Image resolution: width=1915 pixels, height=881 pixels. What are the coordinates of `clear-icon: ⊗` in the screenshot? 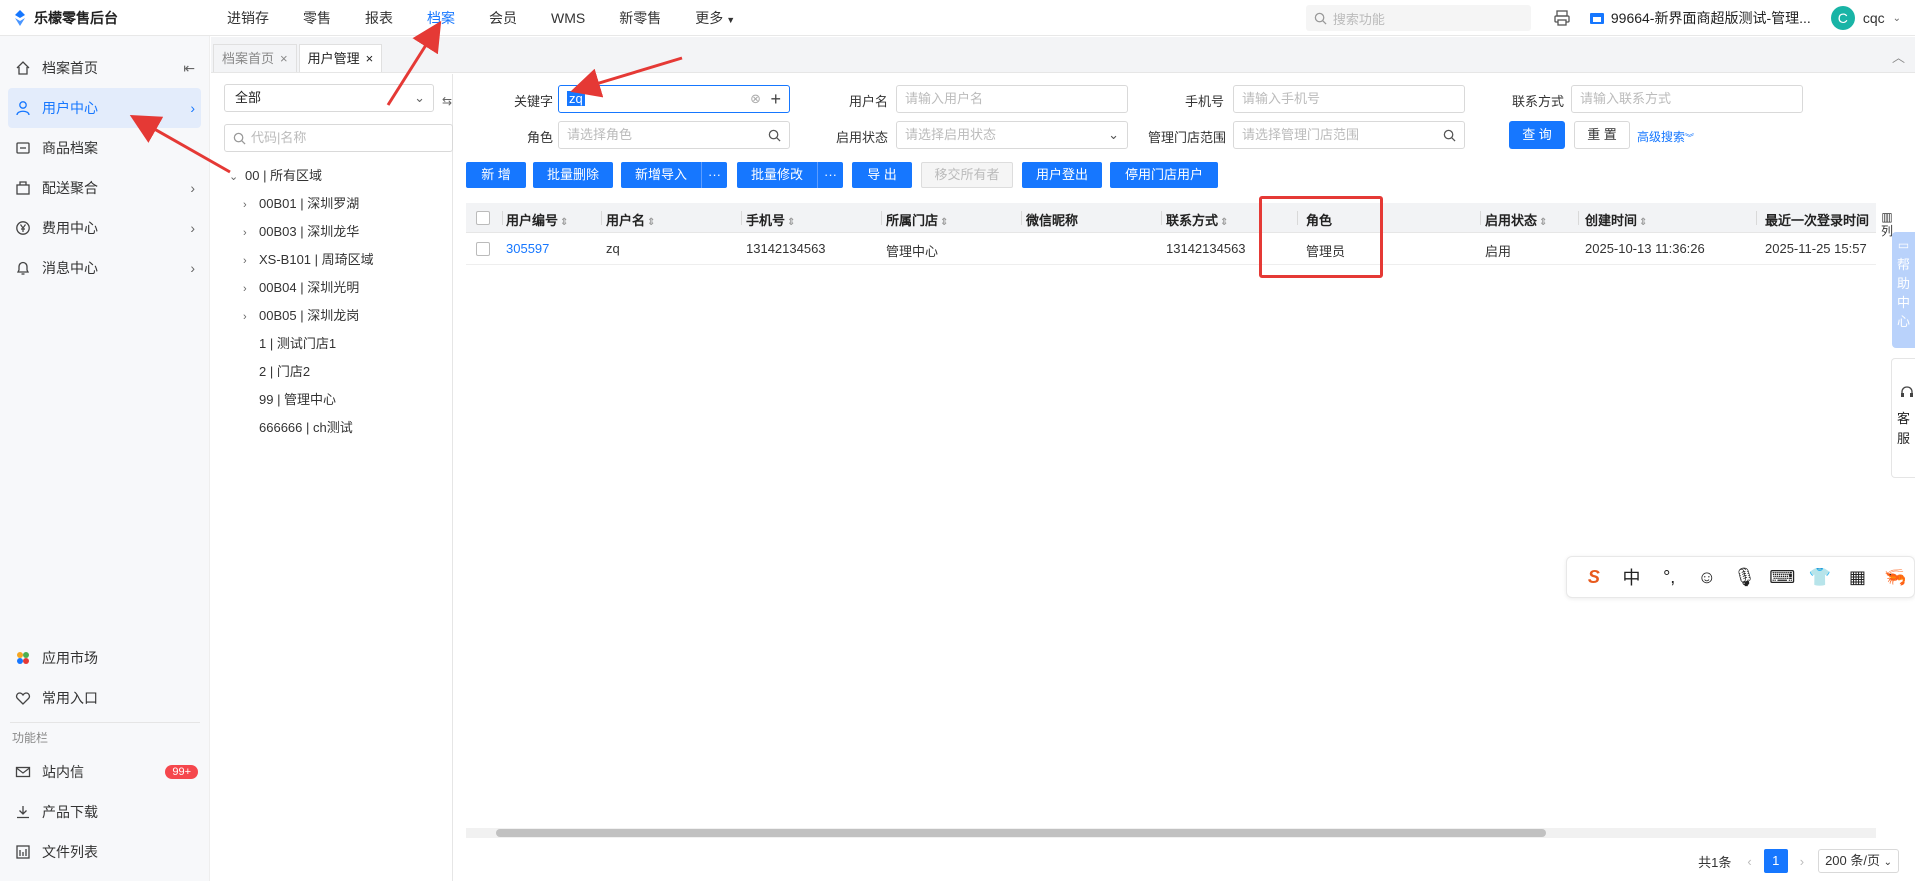 It's located at (755, 99).